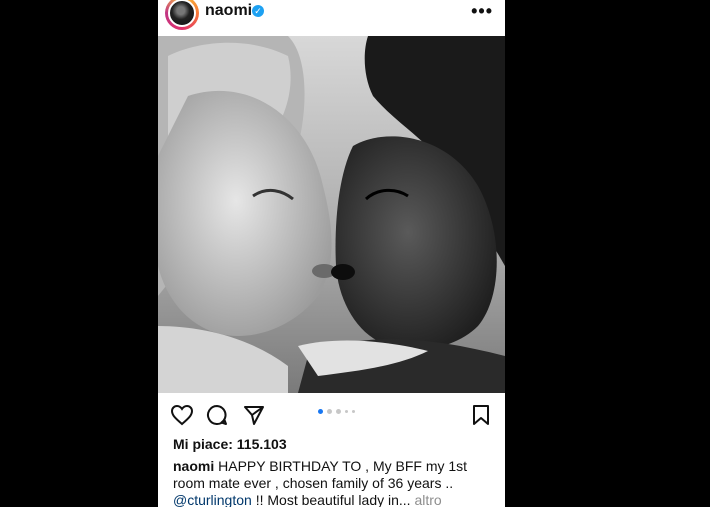 The width and height of the screenshot is (710, 507). I want to click on verified-badge-icon: ✓, so click(258, 11).